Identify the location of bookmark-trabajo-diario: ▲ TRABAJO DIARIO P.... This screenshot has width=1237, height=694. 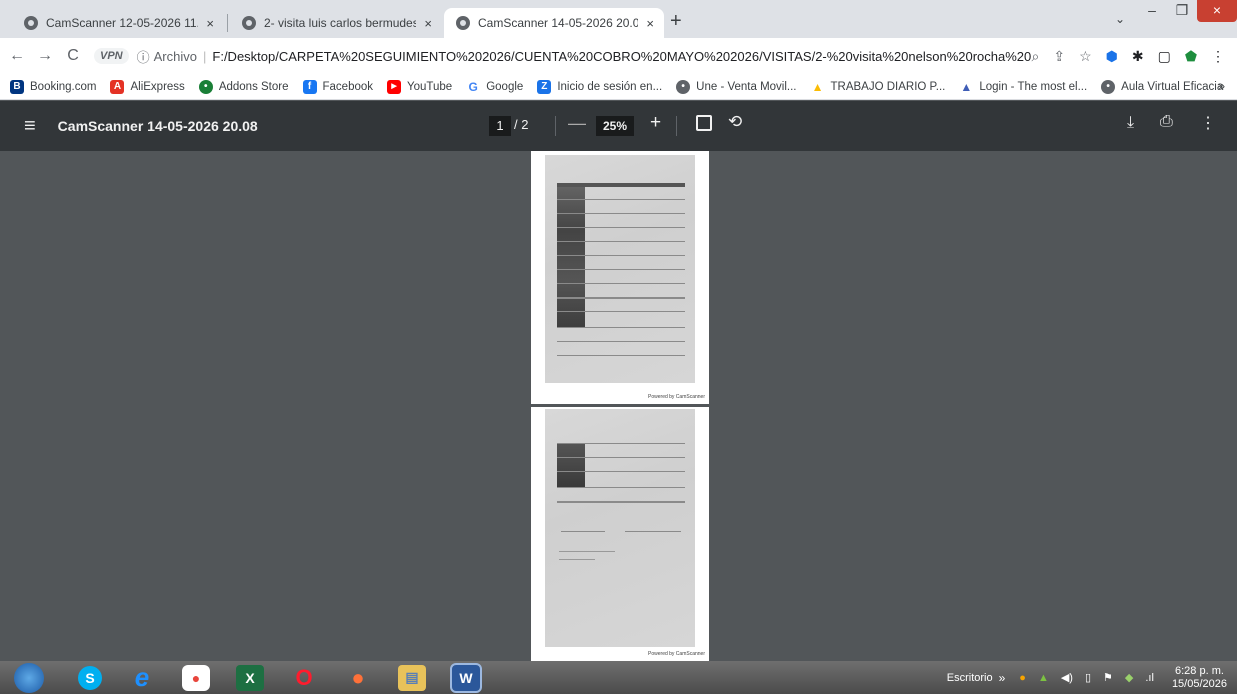
(878, 86).